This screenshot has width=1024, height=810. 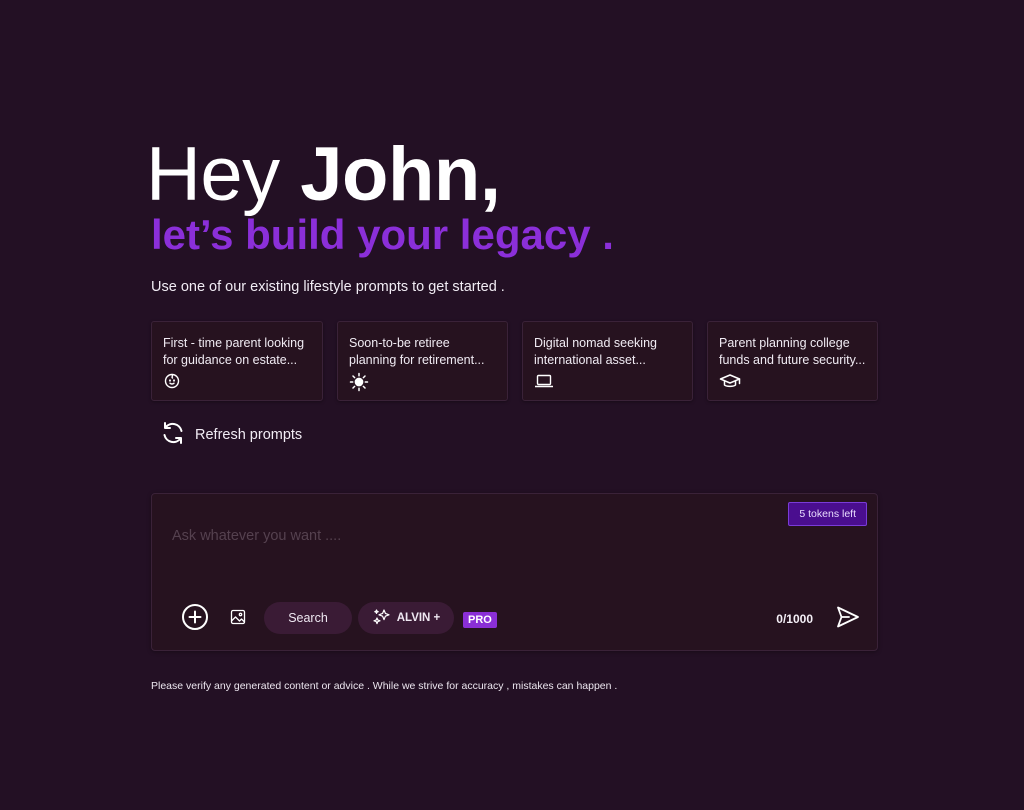 What do you see at coordinates (730, 381) in the screenshot?
I see `graduation-cap-icon` at bounding box center [730, 381].